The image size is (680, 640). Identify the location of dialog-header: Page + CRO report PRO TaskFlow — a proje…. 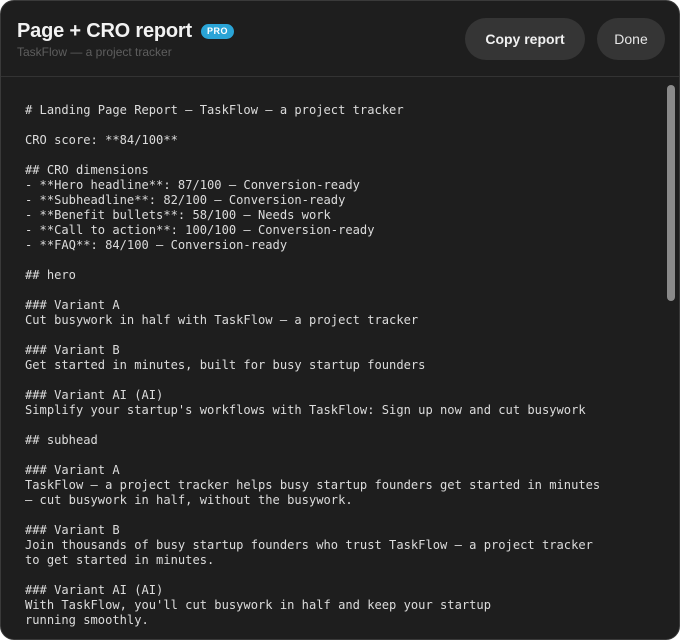
(340, 39).